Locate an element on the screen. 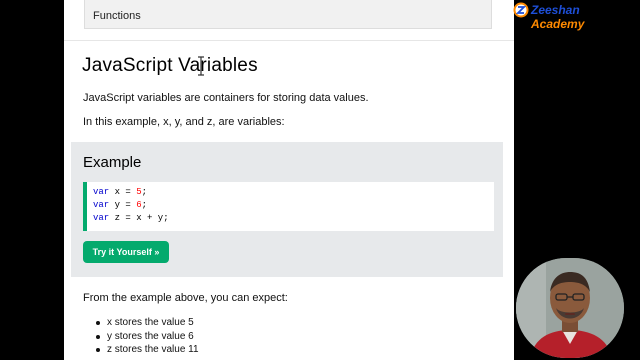 The height and width of the screenshot is (360, 640). code-line: var z = x + y; is located at coordinates (131, 218).